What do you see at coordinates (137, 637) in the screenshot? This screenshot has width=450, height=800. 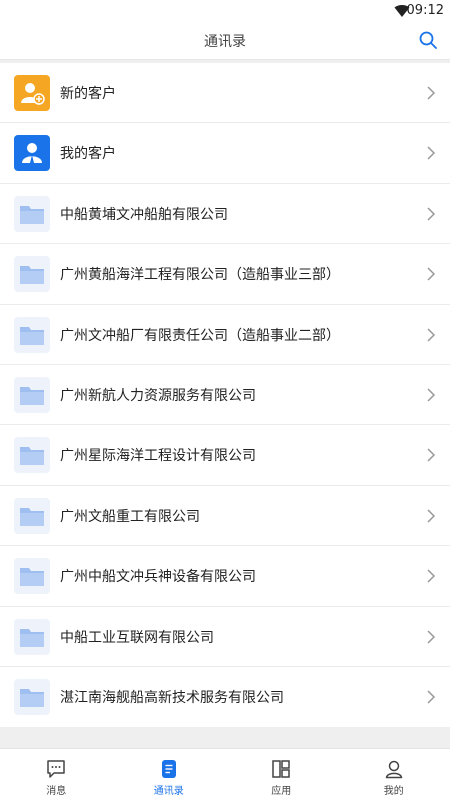 I see `list-item-label: 中船工业互联网有限公司` at bounding box center [137, 637].